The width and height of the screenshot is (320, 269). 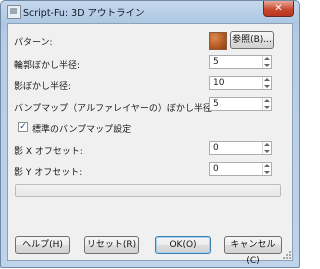 I want to click on cancel-button: キャンセル(C), so click(x=253, y=251).